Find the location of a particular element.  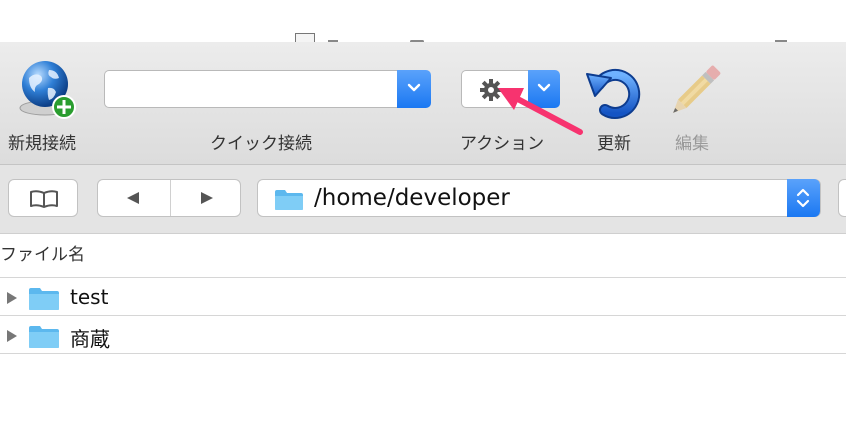

refresh-icon is located at coordinates (613, 94).